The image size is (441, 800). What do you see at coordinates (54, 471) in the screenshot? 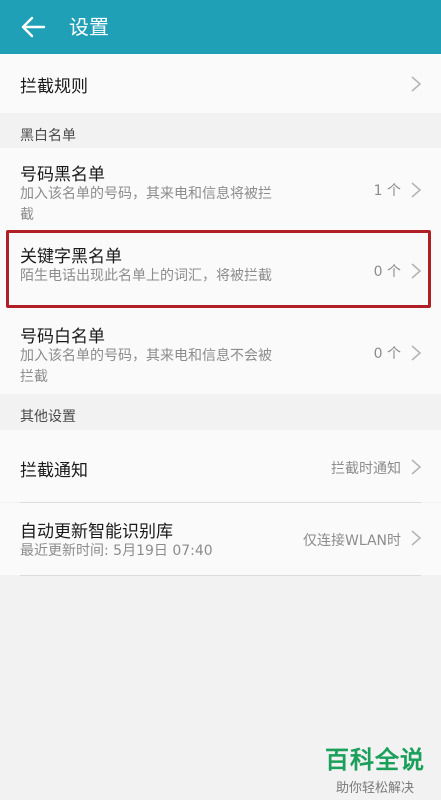
I see `intercept-notification-title: 拦截通知` at bounding box center [54, 471].